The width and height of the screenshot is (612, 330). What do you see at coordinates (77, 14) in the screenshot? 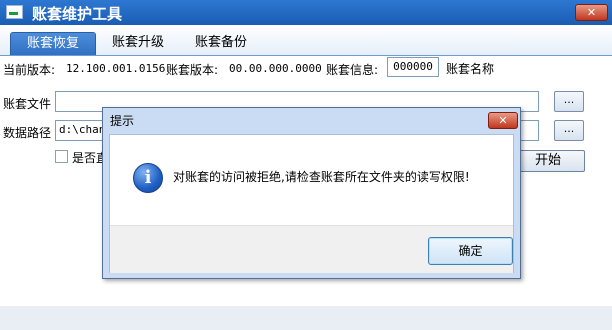
I see `window-title: 账套维护工具` at bounding box center [77, 14].